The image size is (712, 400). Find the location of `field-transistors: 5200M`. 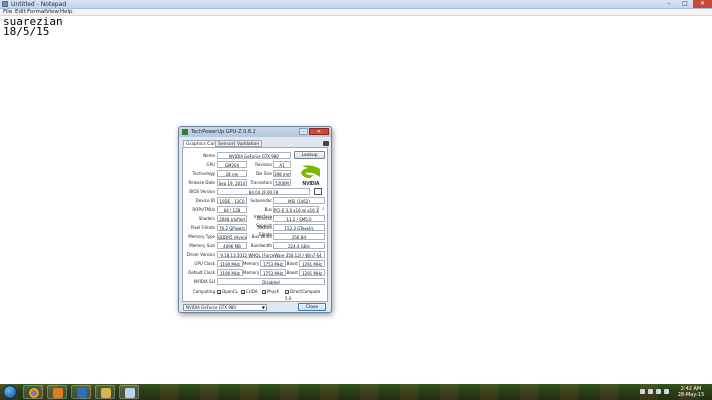

field-transistors: 5200M is located at coordinates (282, 182).